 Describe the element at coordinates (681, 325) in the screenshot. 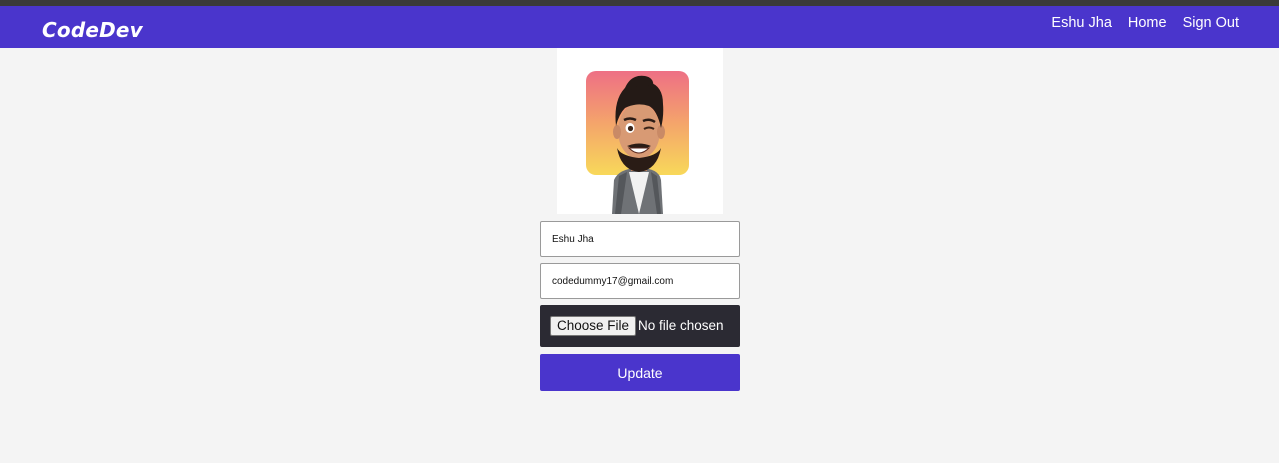

I see `file-status-text: No file chosen` at that location.